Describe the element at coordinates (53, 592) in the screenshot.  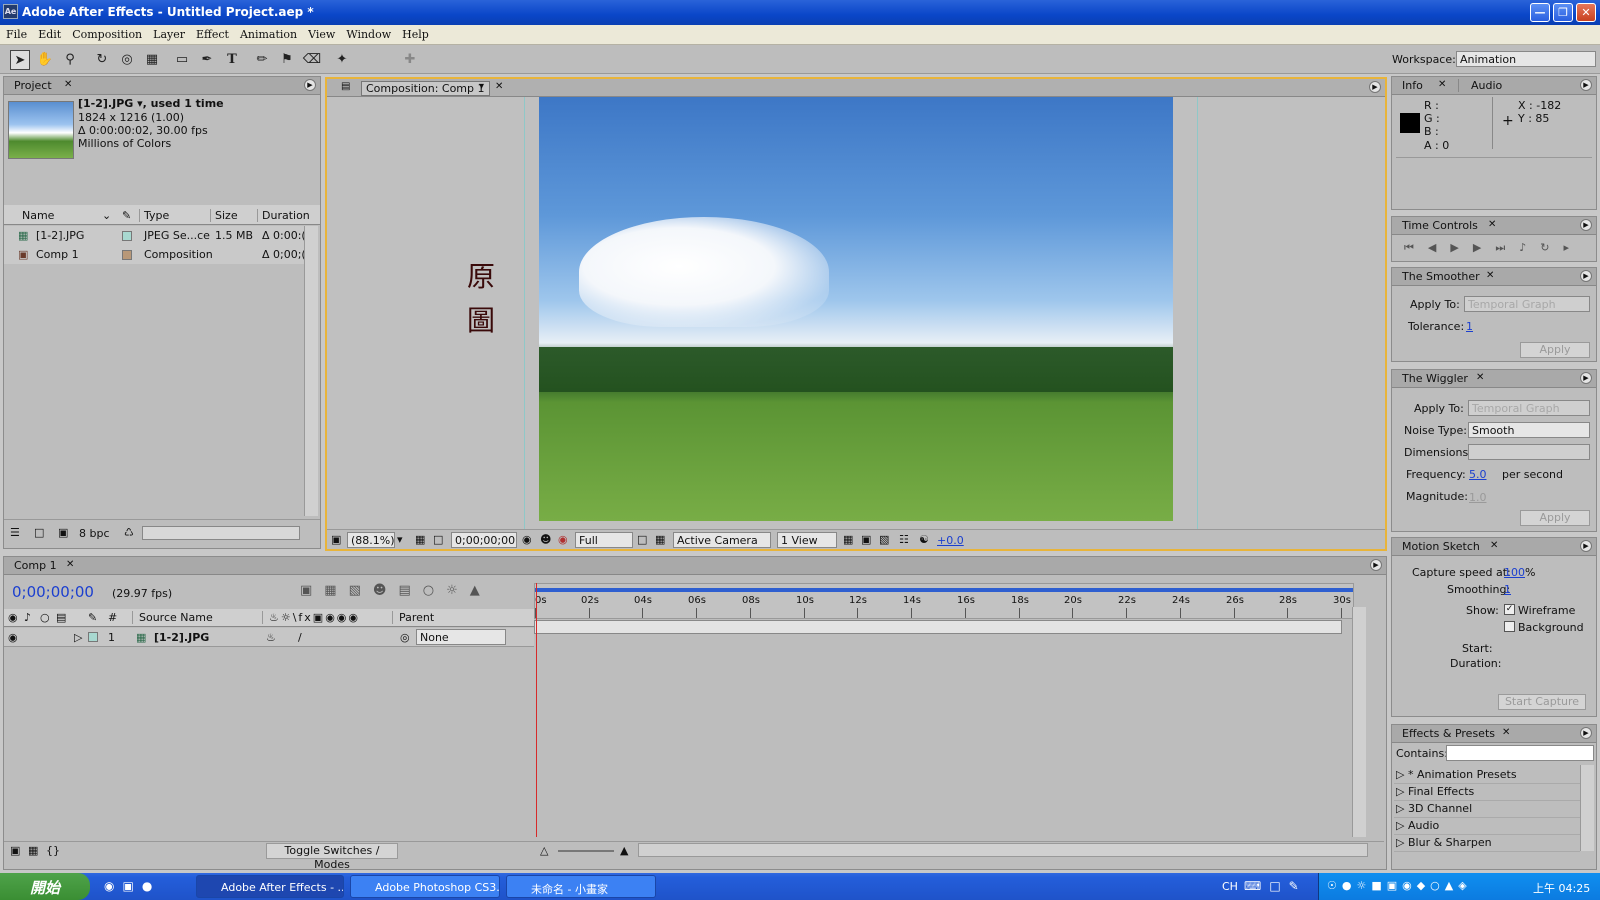
I see `timeline-timecode: 0;00;00;00` at that location.